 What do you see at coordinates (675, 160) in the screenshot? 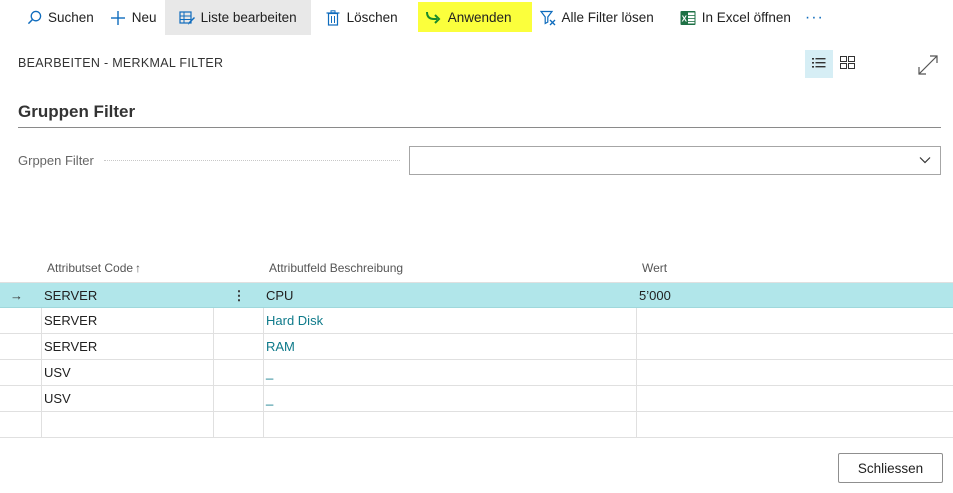
I see `group-filter-select` at bounding box center [675, 160].